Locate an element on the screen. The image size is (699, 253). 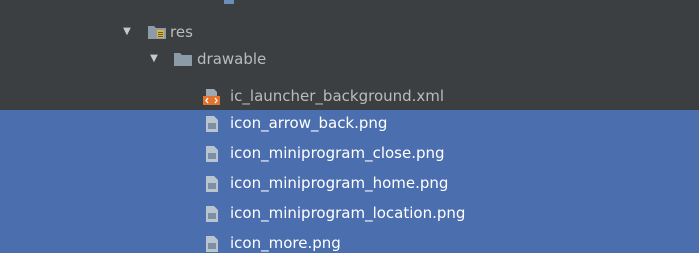
tree-item-res: ▼ res is located at coordinates (349, 32).